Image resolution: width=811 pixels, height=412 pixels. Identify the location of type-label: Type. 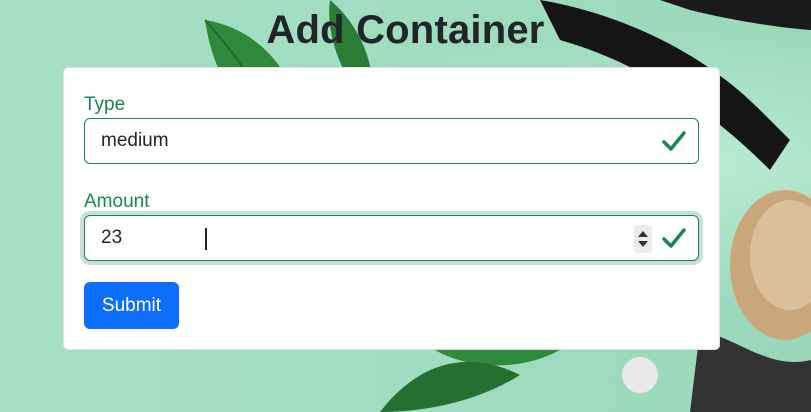
(105, 104).